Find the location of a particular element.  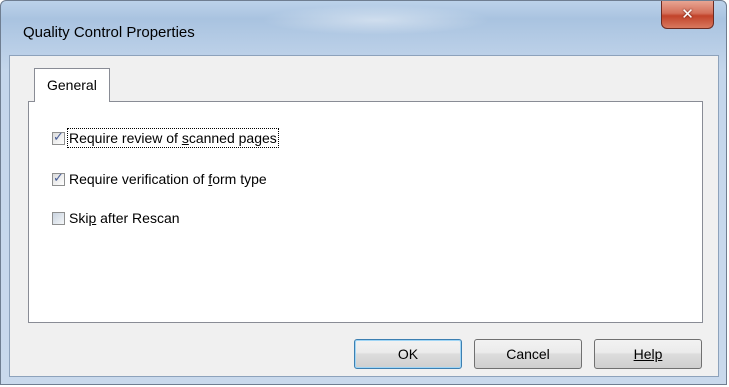

require-verification-checkbox: ✓ is located at coordinates (58, 177).